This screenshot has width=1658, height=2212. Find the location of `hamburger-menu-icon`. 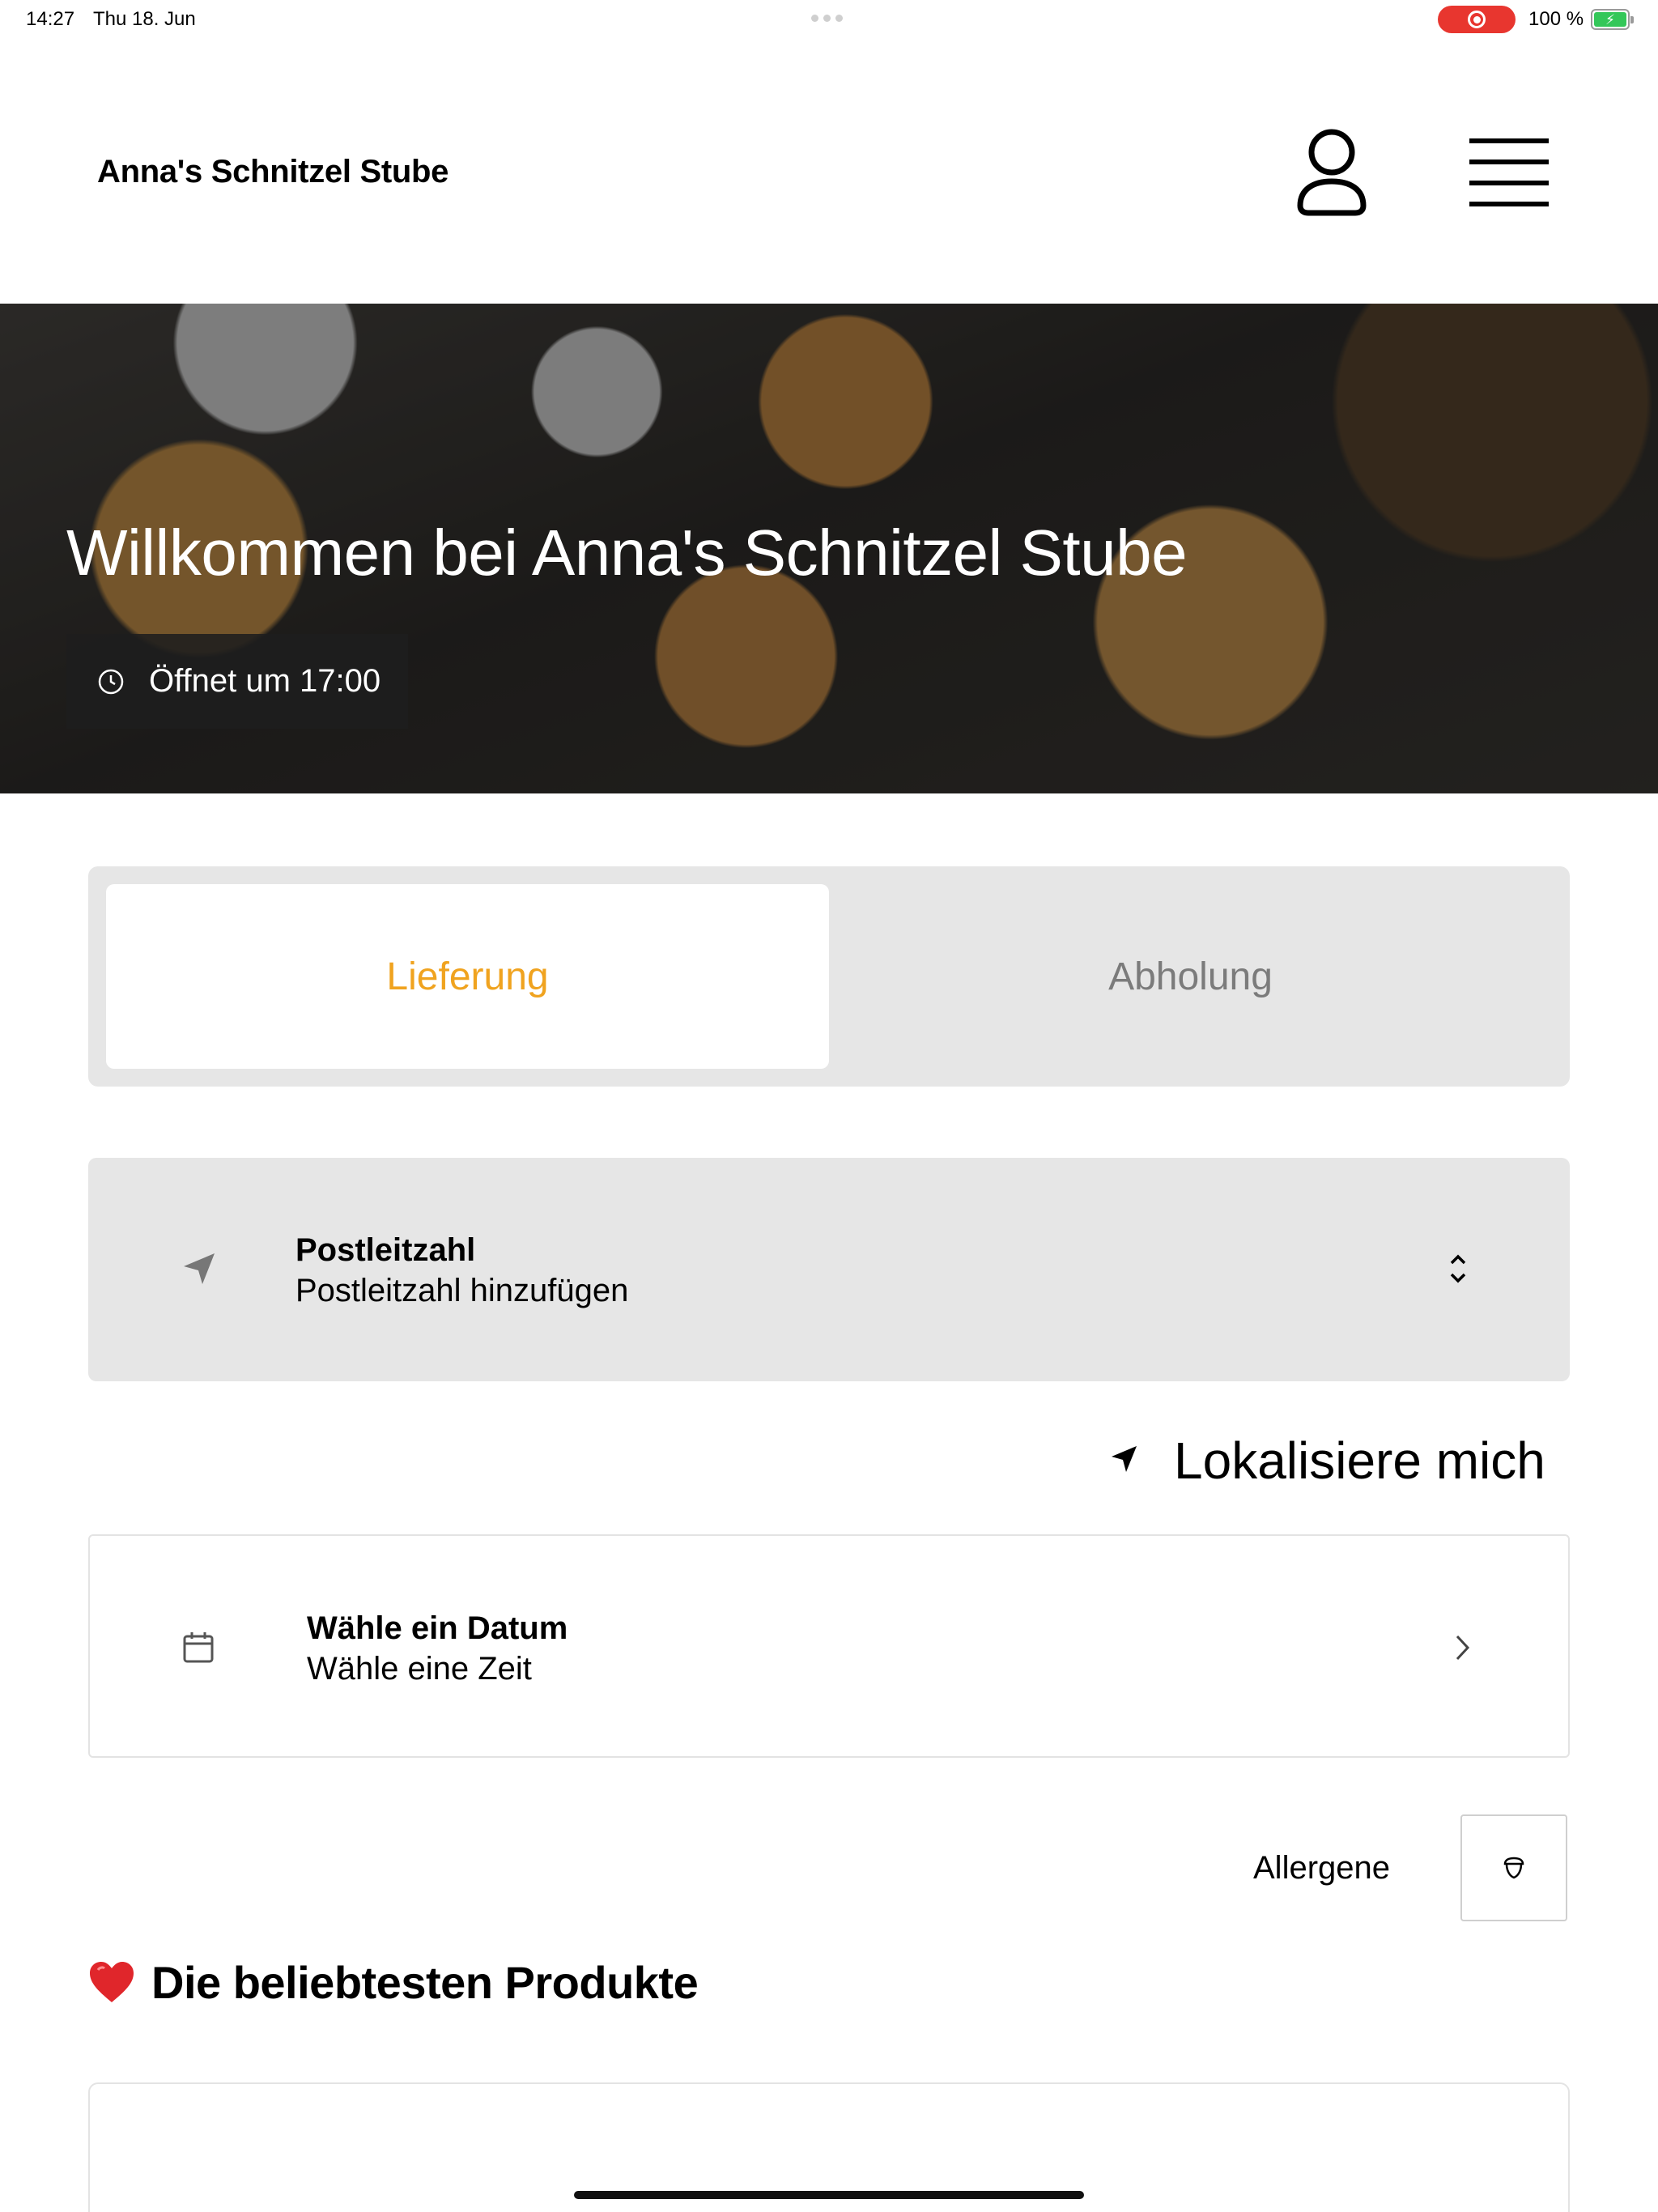

hamburger-menu-icon is located at coordinates (1509, 172).